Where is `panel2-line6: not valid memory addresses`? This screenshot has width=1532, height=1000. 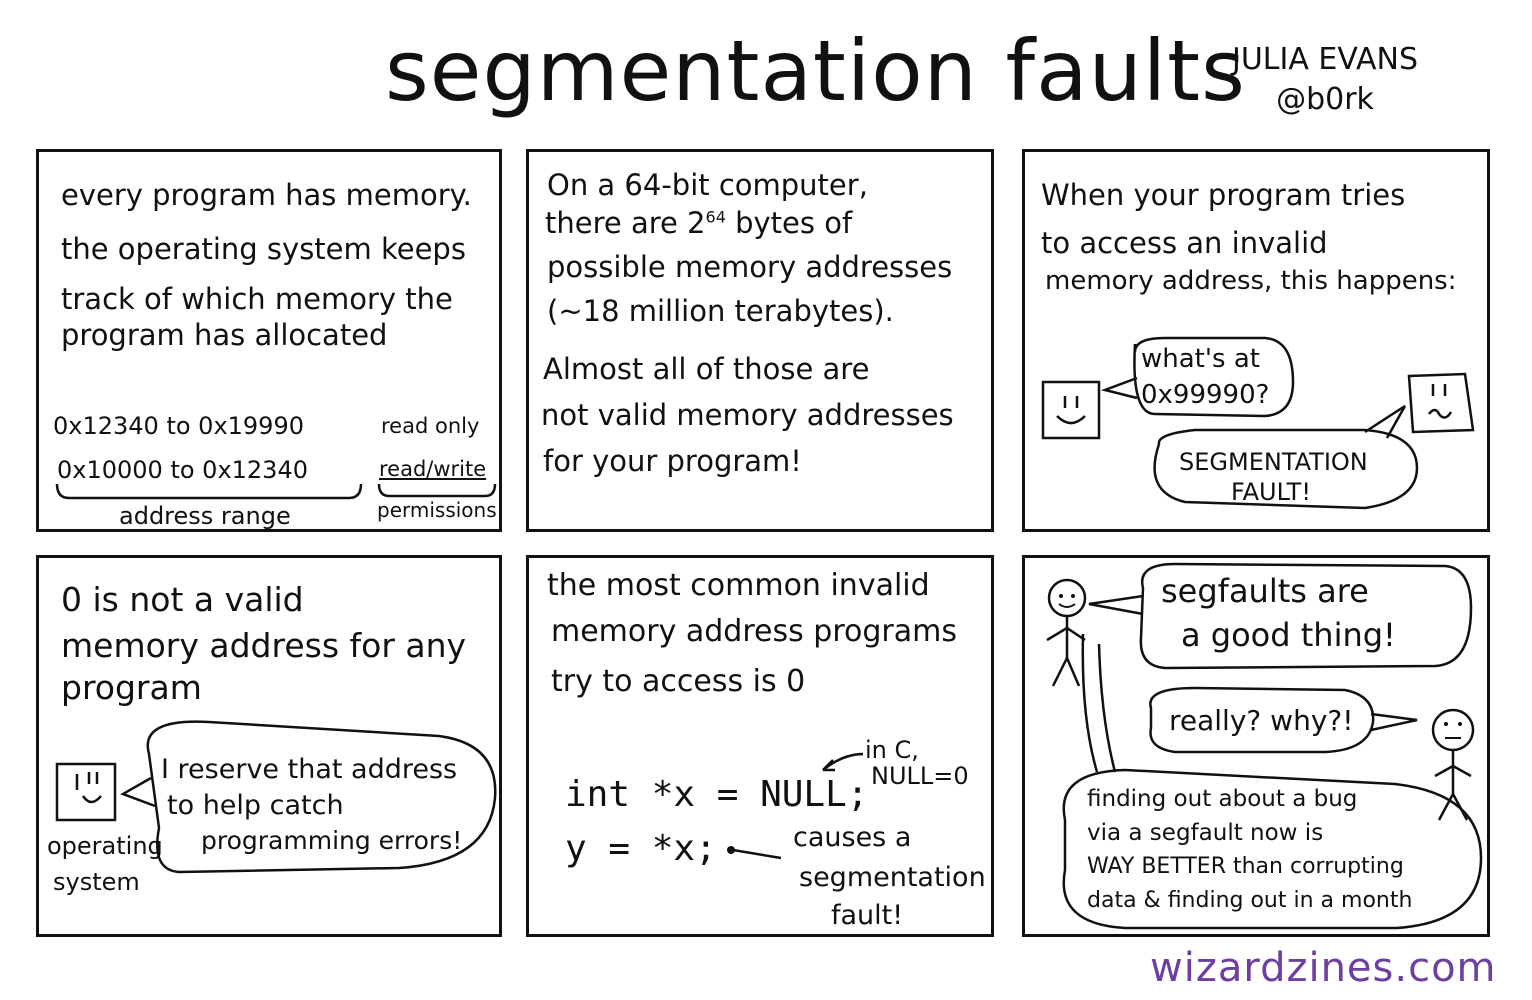 panel2-line6: not valid memory addresses is located at coordinates (747, 415).